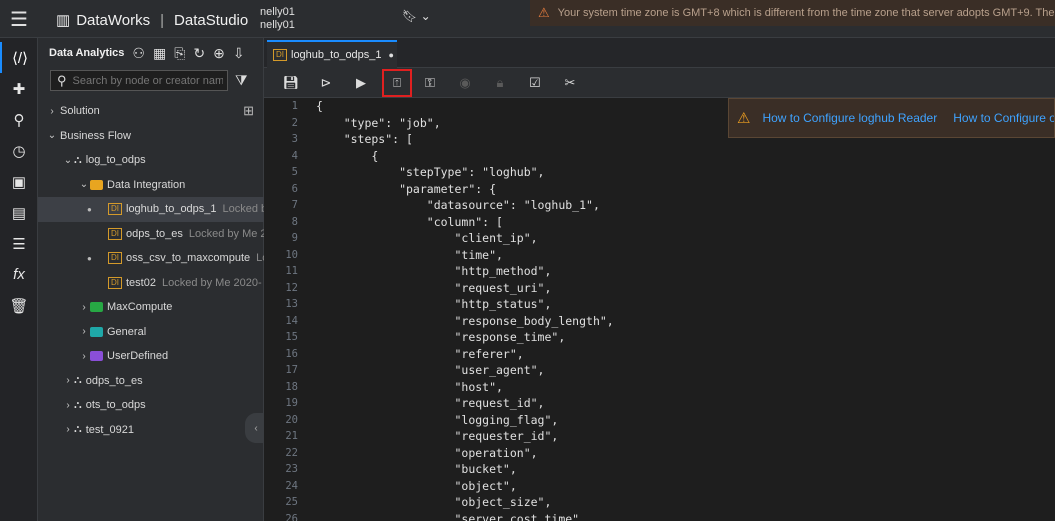 This screenshot has width=1055, height=521. Describe the element at coordinates (151, 381) in the screenshot. I see `tree-flow-odps-to-es: › ⛬ odps_to_es` at that location.